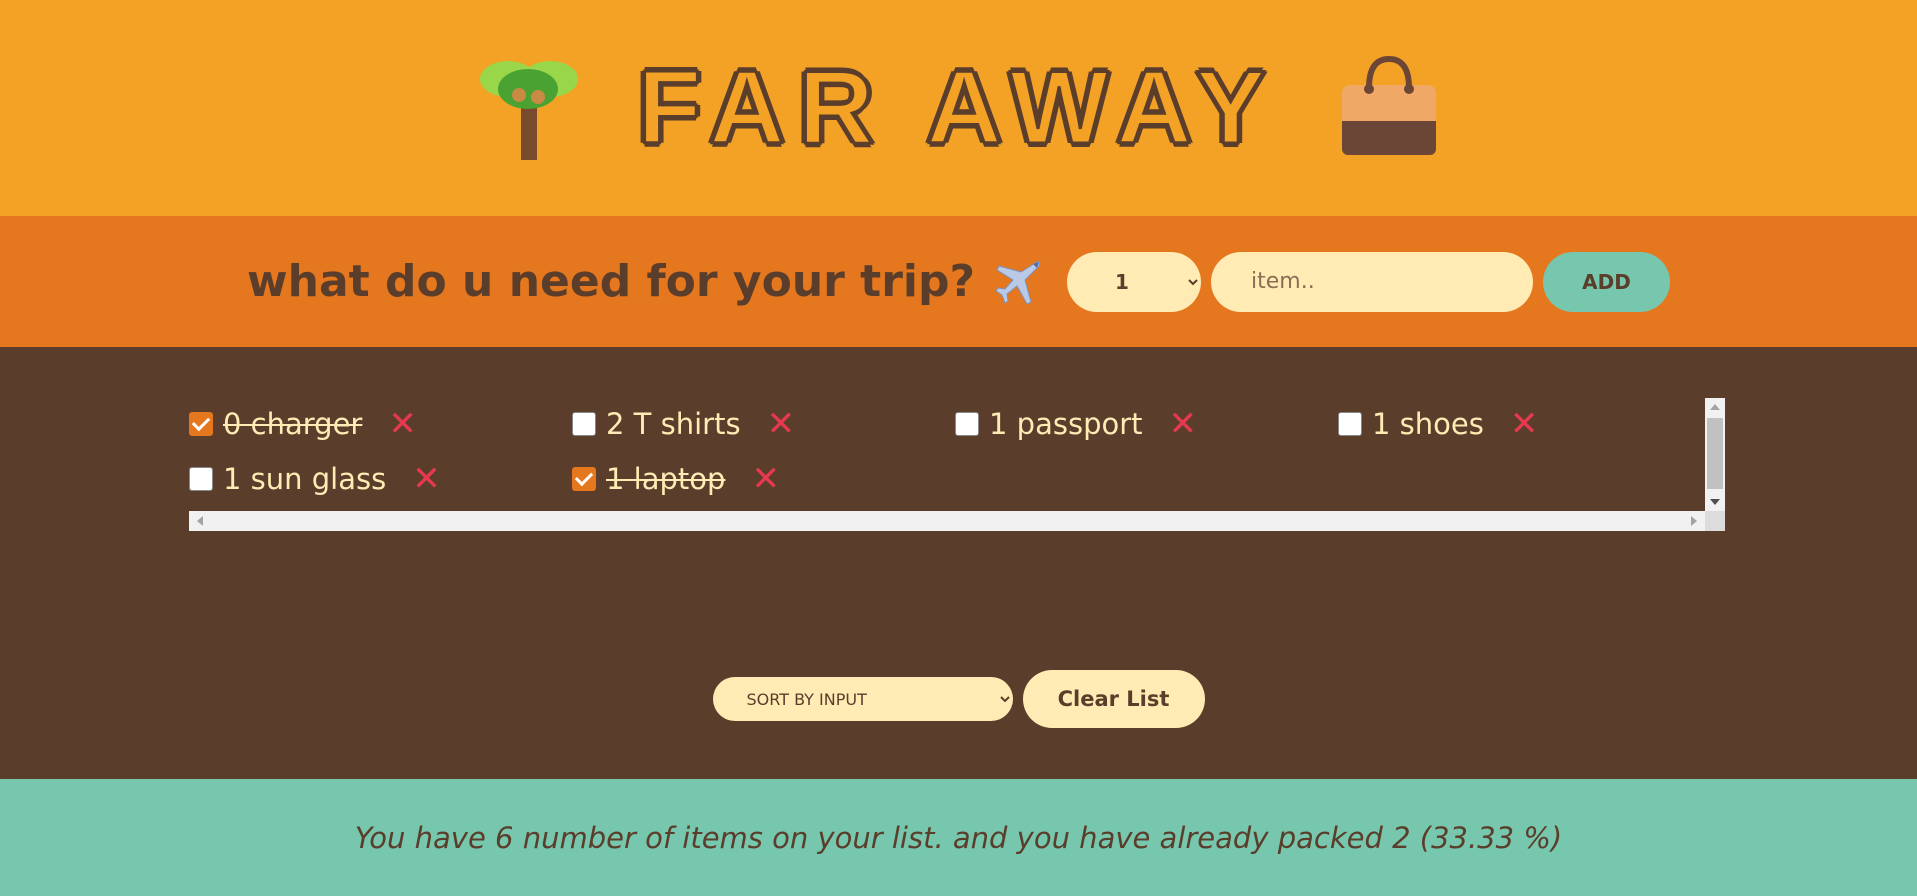  I want to click on list-item: 1 laptop ✕, so click(763, 478).